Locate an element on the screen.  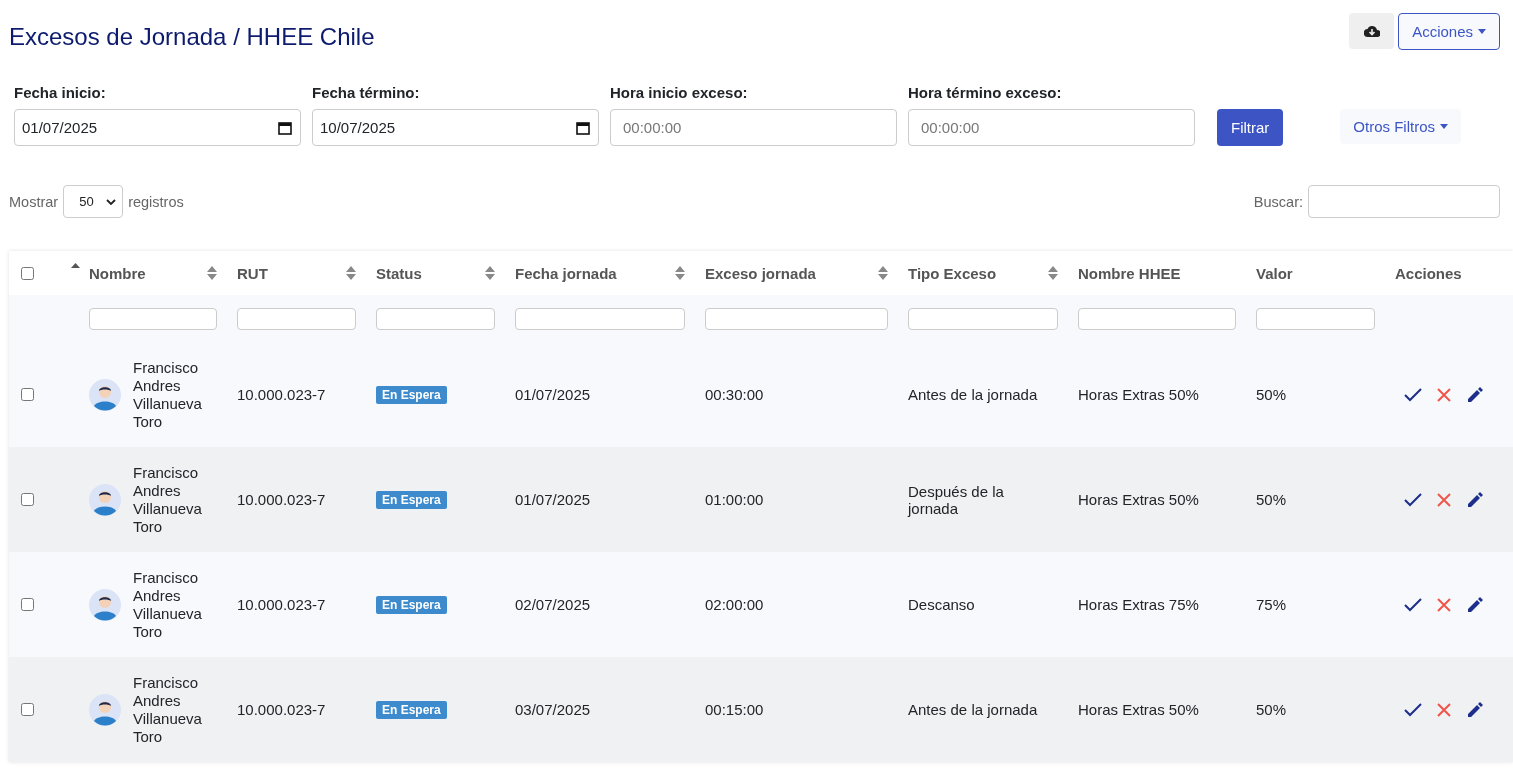
date-cell: 03/07/2025 is located at coordinates (553, 709).